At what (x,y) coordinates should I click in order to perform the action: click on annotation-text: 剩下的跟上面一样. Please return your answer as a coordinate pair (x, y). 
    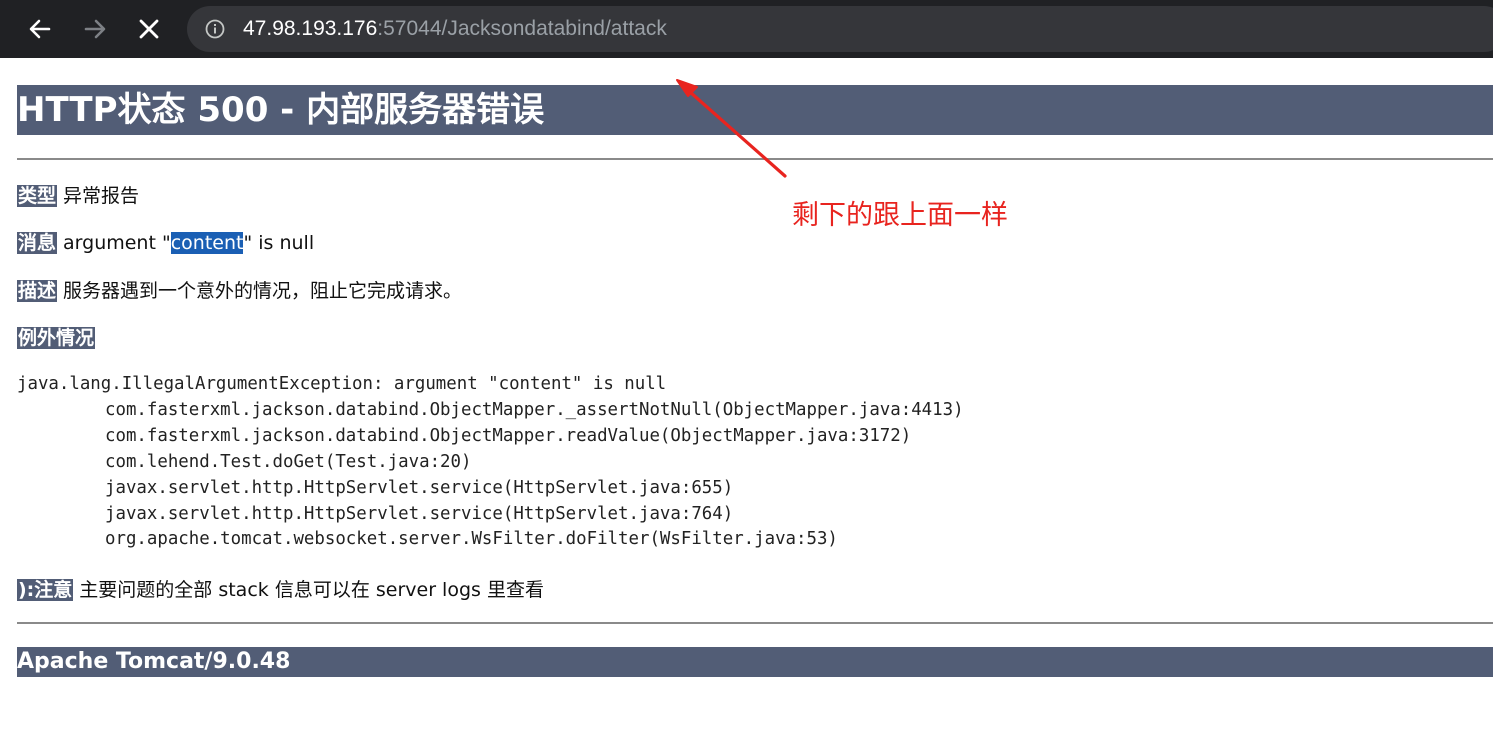
    Looking at the image, I should click on (900, 215).